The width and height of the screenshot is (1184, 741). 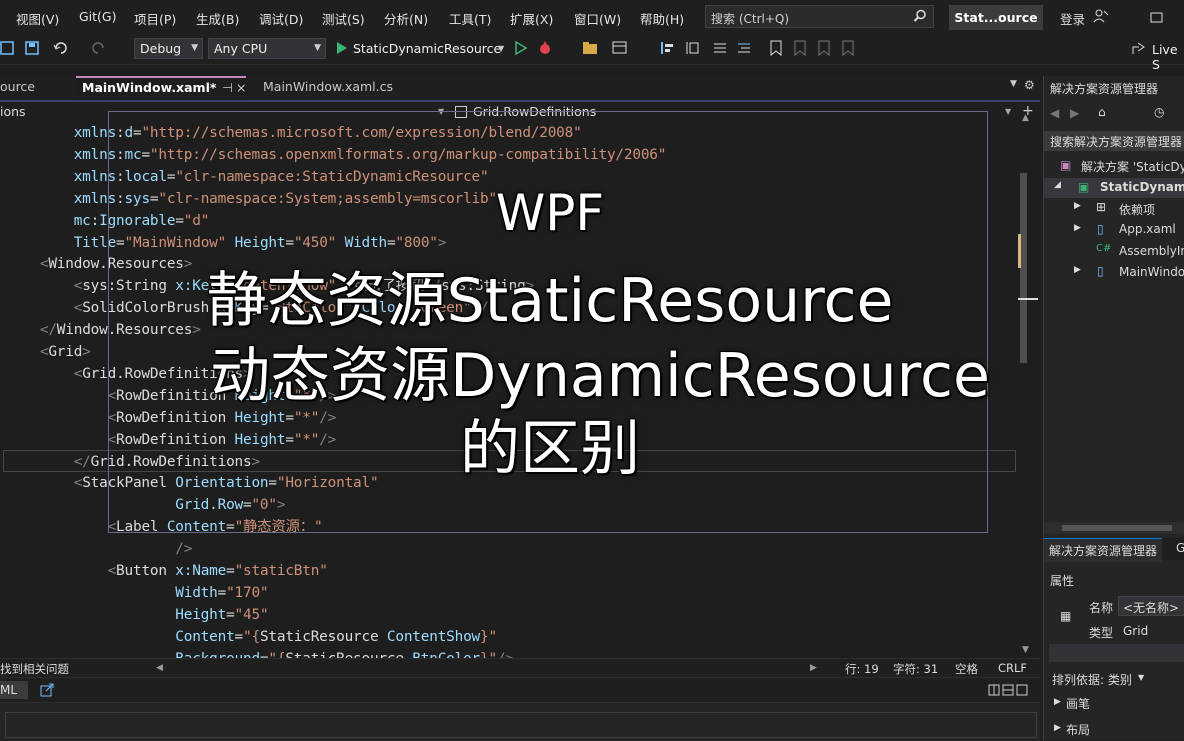 I want to click on char-status: 字符: 31, so click(x=915, y=669).